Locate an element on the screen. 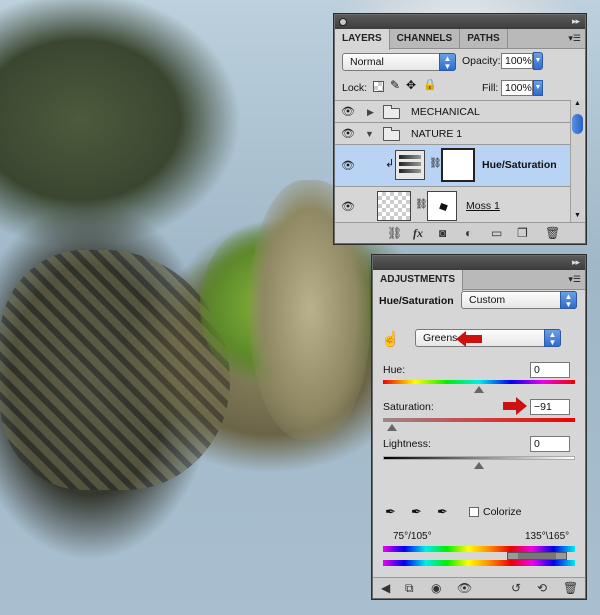 This screenshot has height=615, width=600. add-mask-icon: ◙ is located at coordinates (442, 233).